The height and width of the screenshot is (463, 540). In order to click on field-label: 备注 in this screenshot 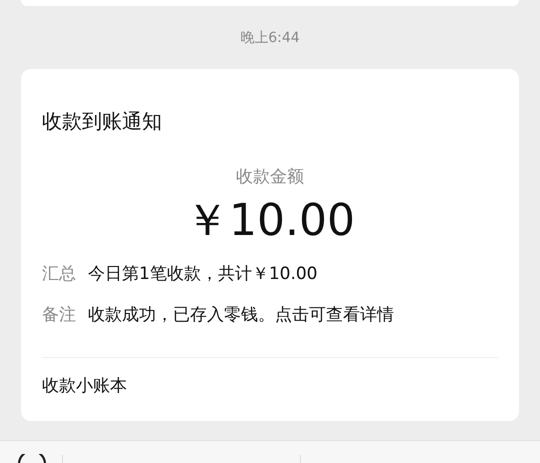, I will do `click(59, 315)`.